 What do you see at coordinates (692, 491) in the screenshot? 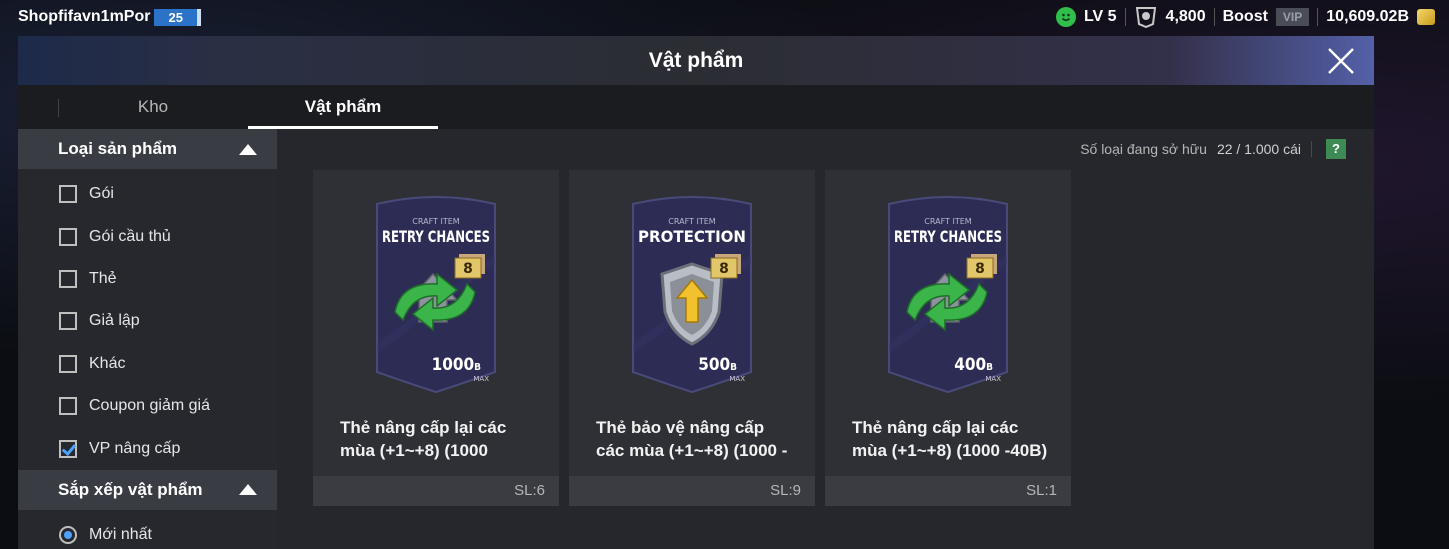
I see `item-quantity: SL:9` at bounding box center [692, 491].